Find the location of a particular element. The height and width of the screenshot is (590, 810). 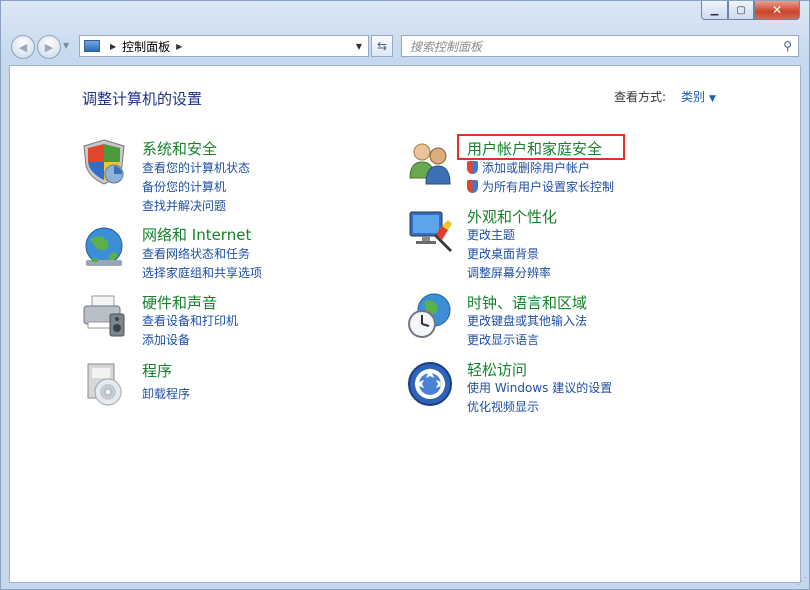

link-troubleshoot: 查找并解决问题 is located at coordinates (184, 205).